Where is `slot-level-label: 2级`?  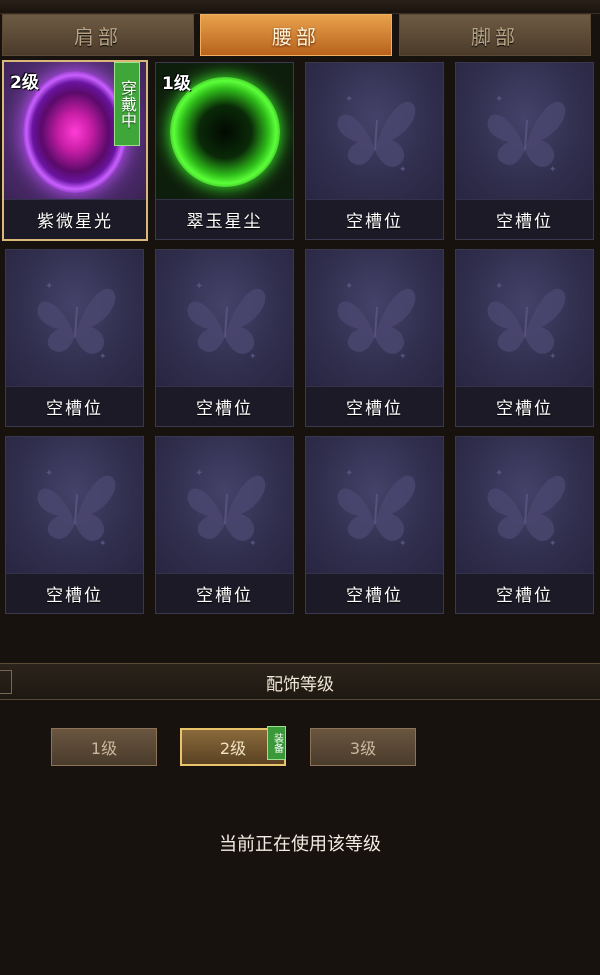
slot-level-label: 2级 is located at coordinates (24, 83).